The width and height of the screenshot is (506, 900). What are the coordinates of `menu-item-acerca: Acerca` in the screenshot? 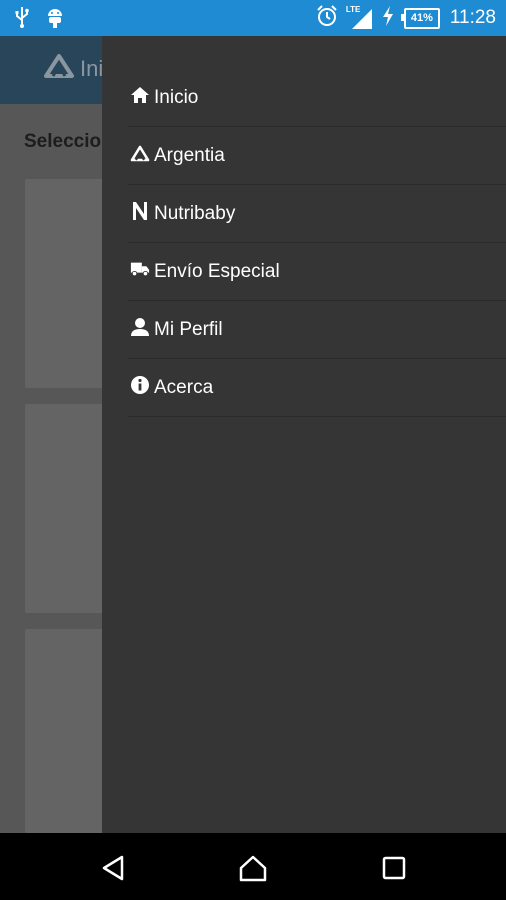 It's located at (317, 388).